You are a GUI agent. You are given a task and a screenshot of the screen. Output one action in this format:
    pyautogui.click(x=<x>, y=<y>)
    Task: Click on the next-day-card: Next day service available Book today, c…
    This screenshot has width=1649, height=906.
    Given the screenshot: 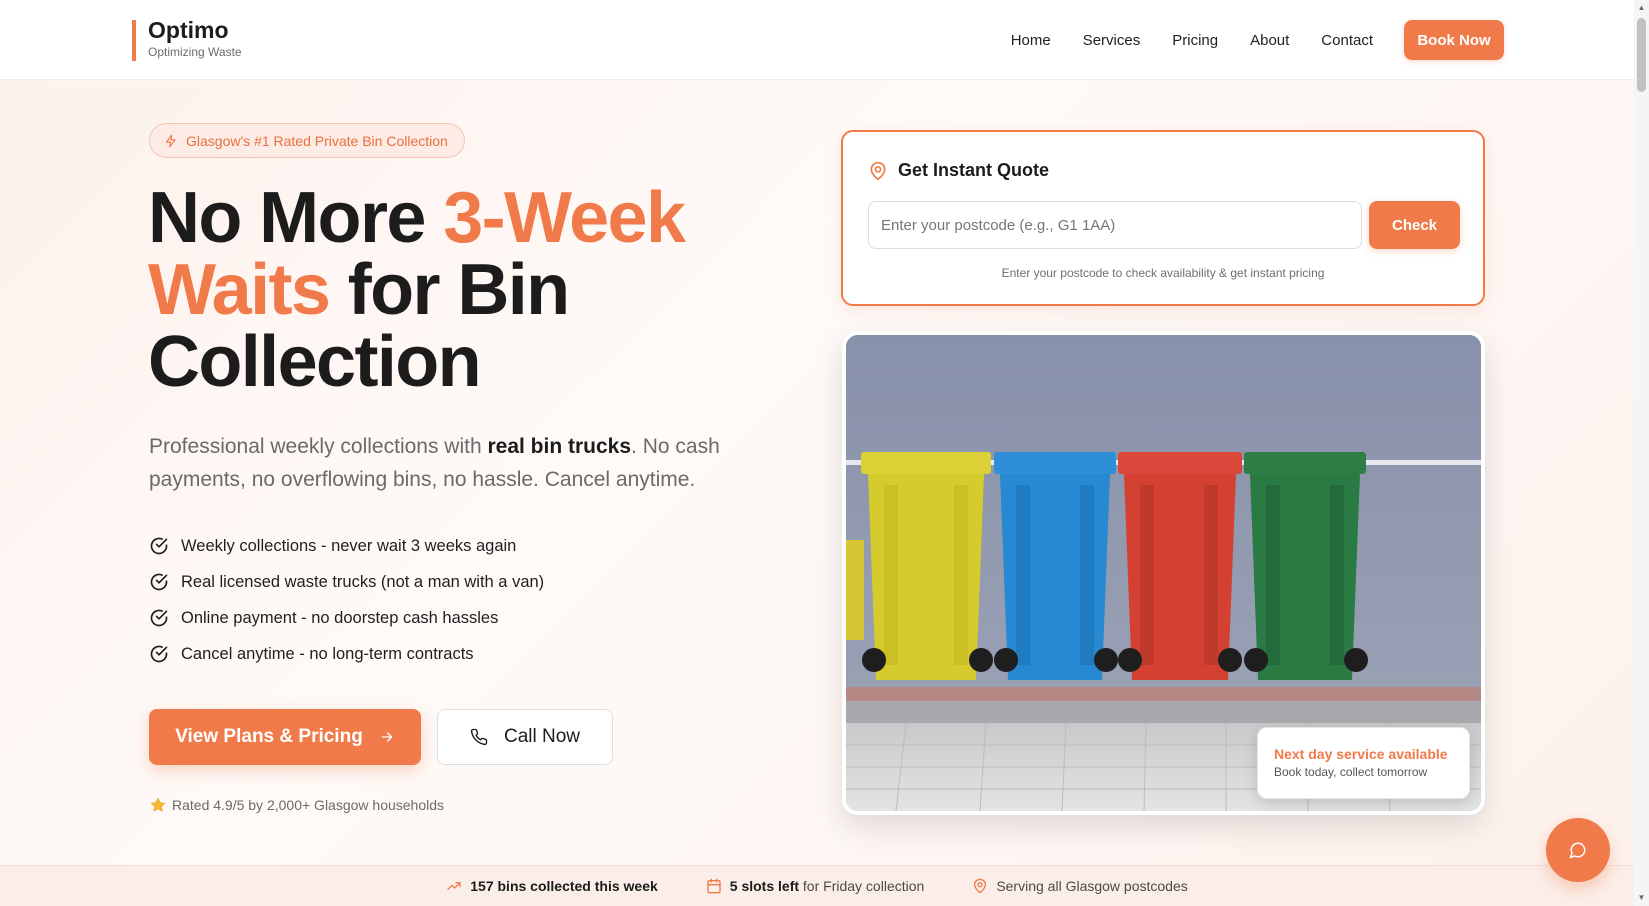 What is the action you would take?
    pyautogui.click(x=1363, y=763)
    